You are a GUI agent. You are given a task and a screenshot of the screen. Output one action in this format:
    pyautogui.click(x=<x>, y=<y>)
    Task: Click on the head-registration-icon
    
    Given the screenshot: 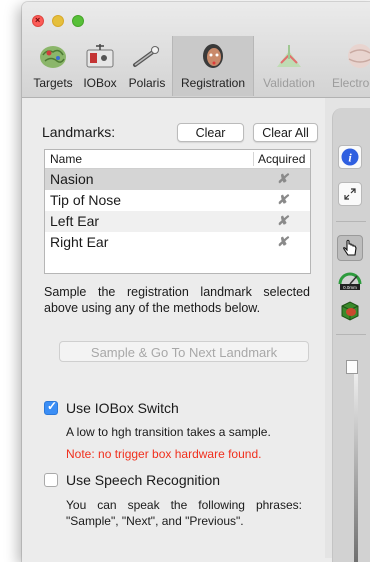 What is the action you would take?
    pyautogui.click(x=213, y=56)
    